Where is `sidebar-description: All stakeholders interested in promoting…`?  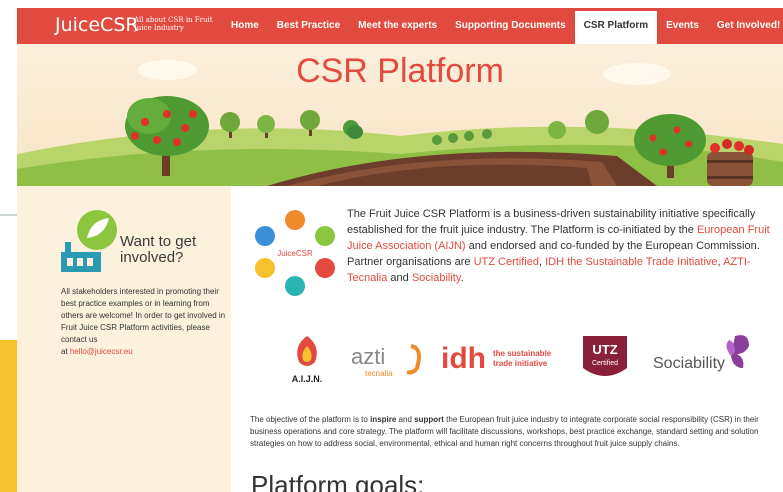
sidebar-description: All stakeholders interested in promoting… is located at coordinates (143, 321).